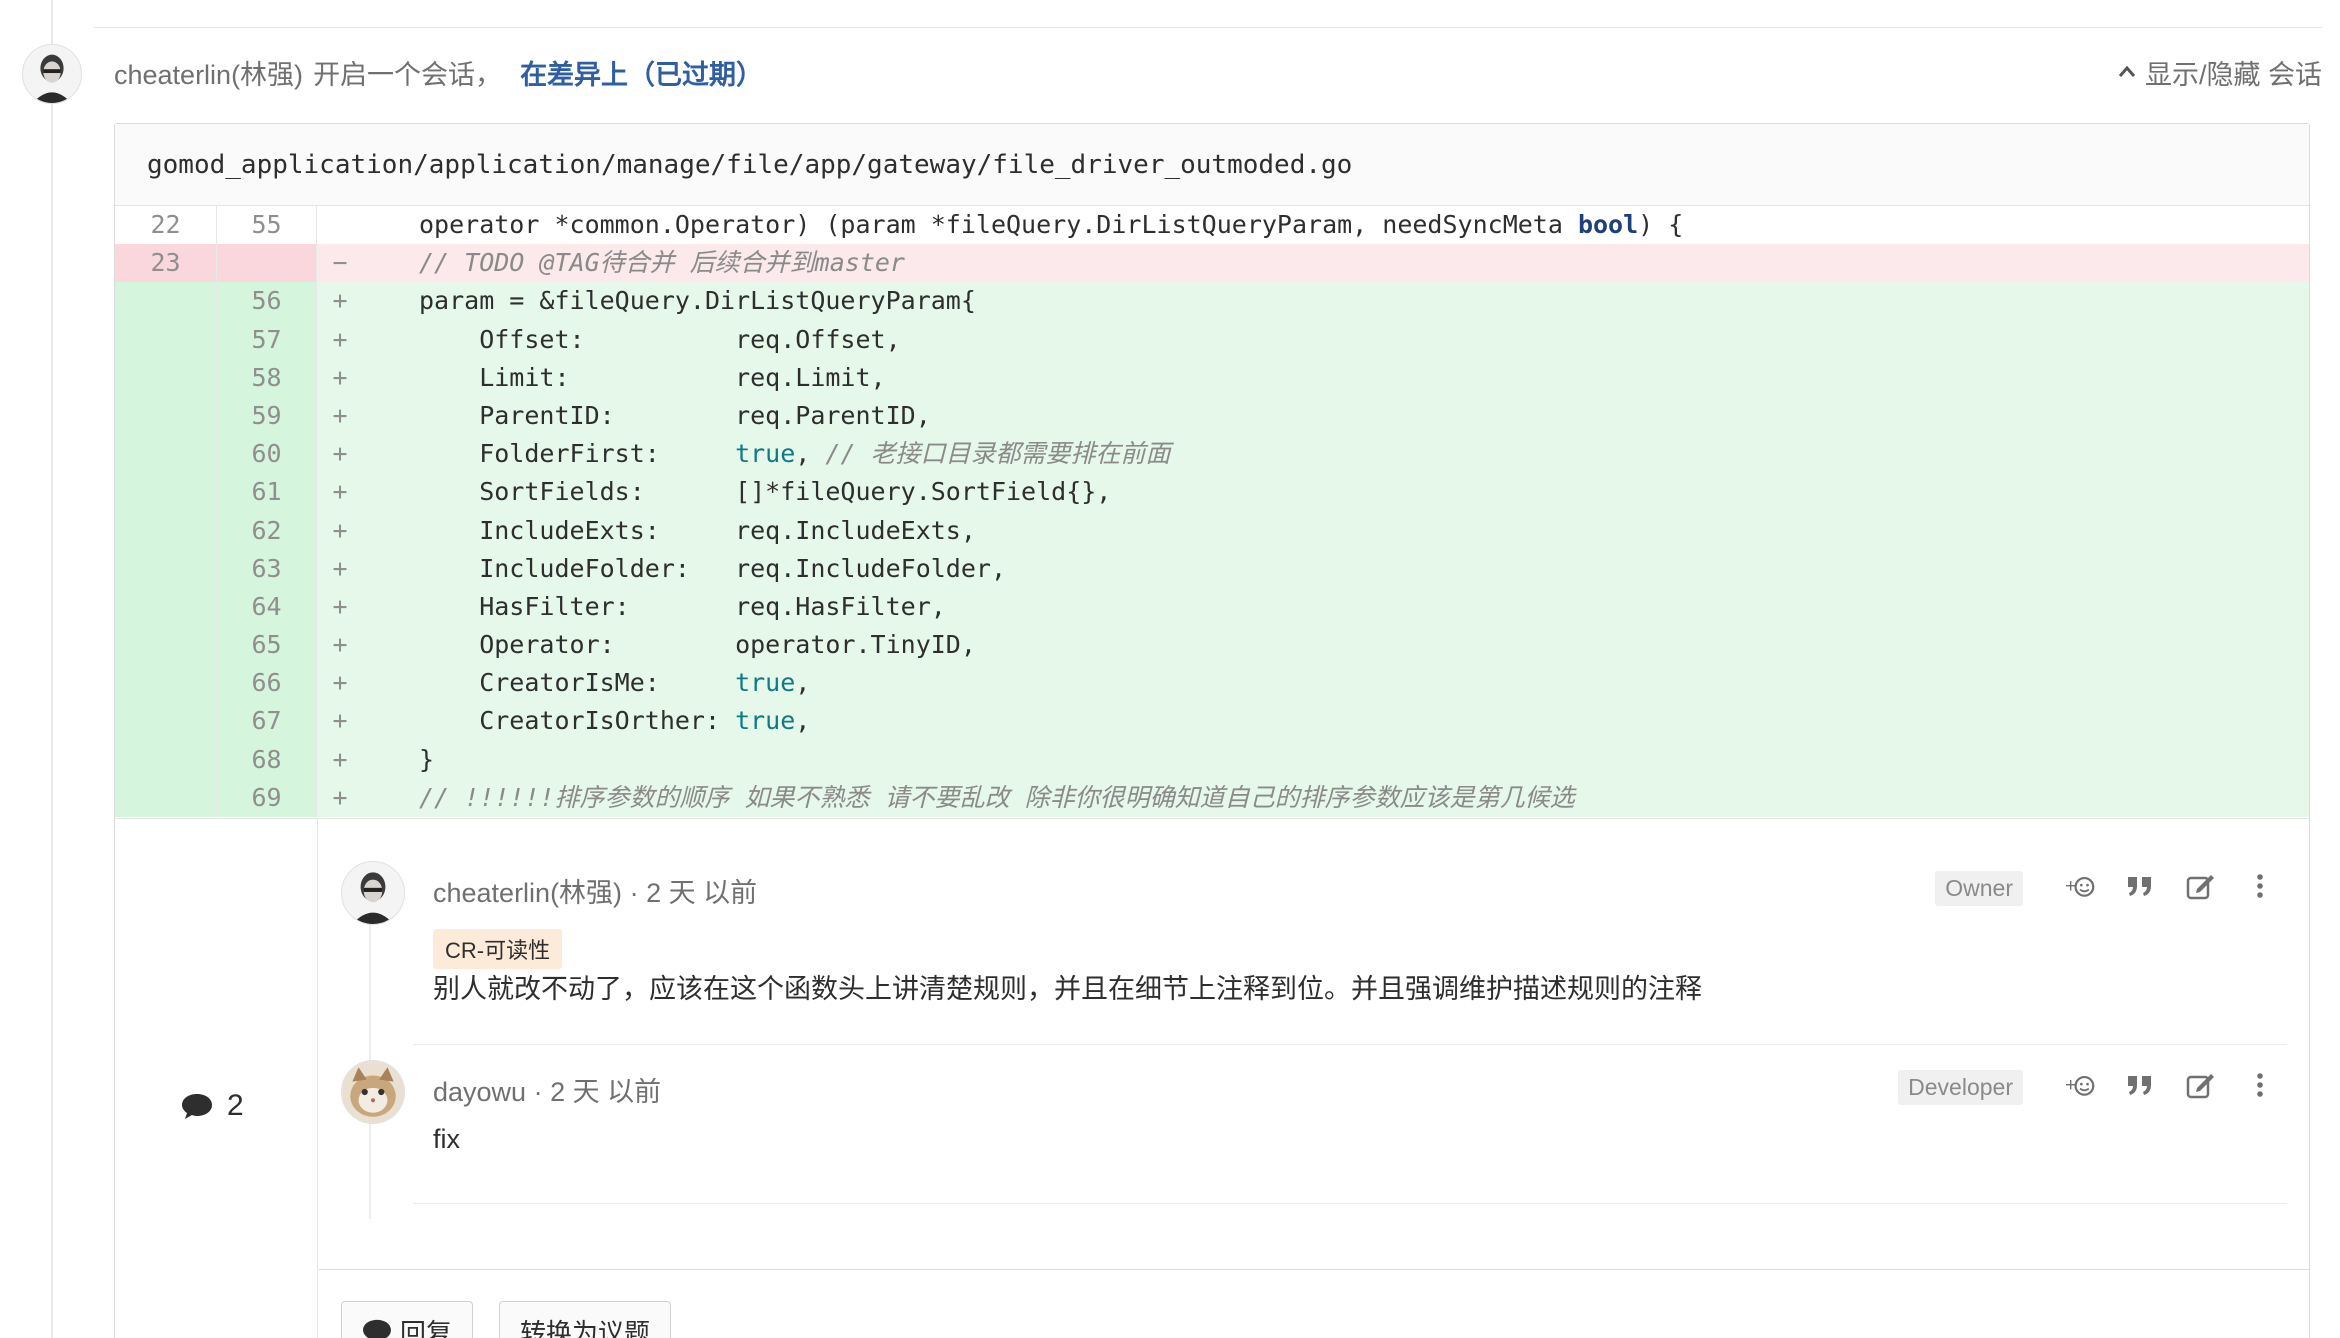 This screenshot has height=1338, width=2340. I want to click on discussion-author: cheaterlin(林强), so click(208, 72).